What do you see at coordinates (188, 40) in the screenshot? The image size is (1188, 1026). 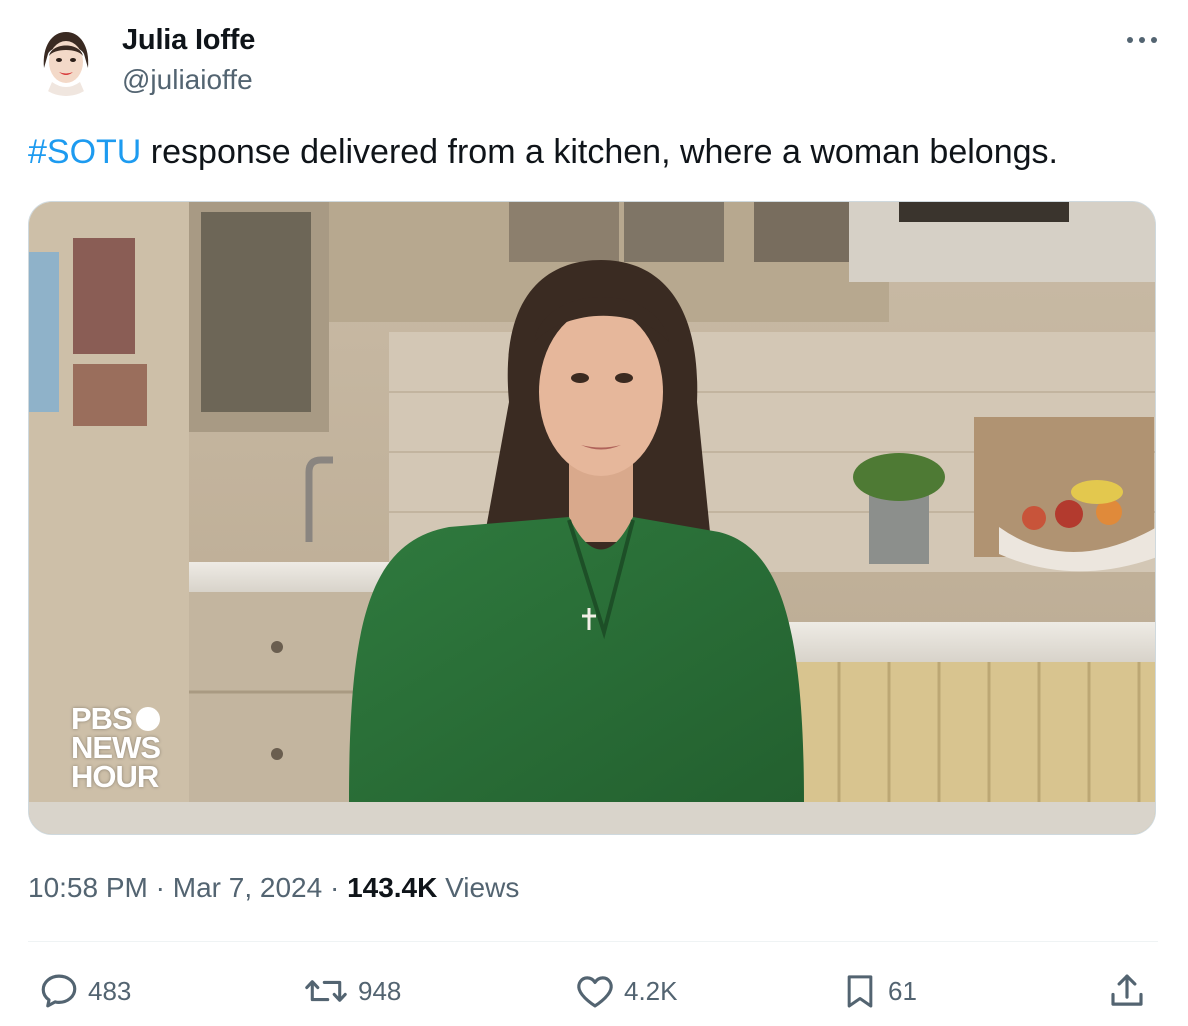 I see `author-display-name: Julia Ioffe` at bounding box center [188, 40].